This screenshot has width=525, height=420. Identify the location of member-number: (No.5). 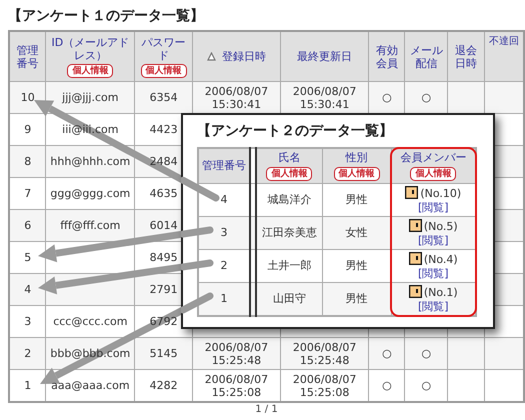
(441, 226).